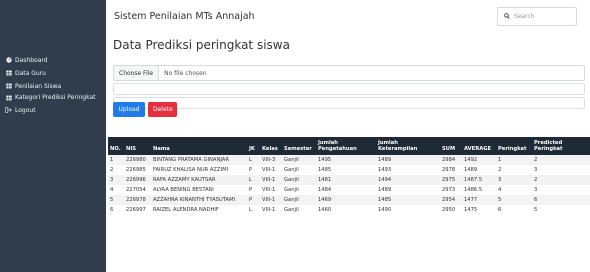  I want to click on cell-sum: 2975, so click(449, 180).